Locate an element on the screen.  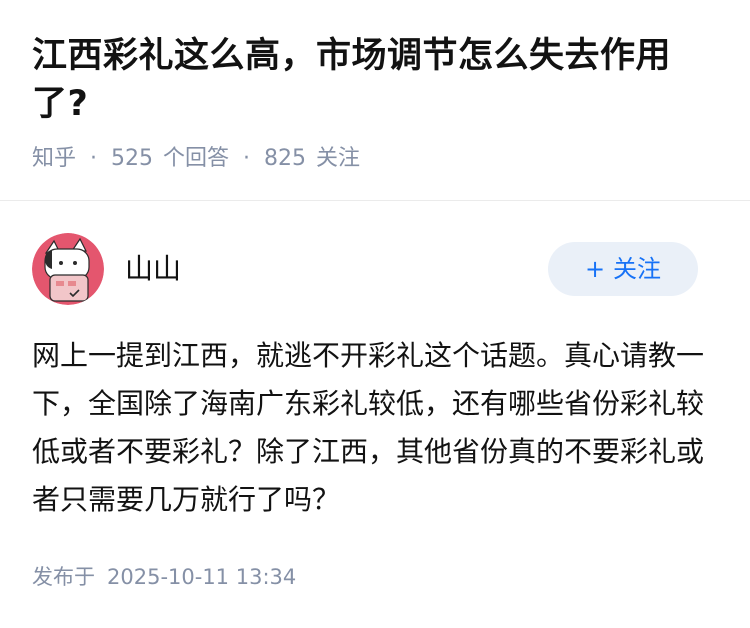
follower-count: 825 is located at coordinates (285, 158).